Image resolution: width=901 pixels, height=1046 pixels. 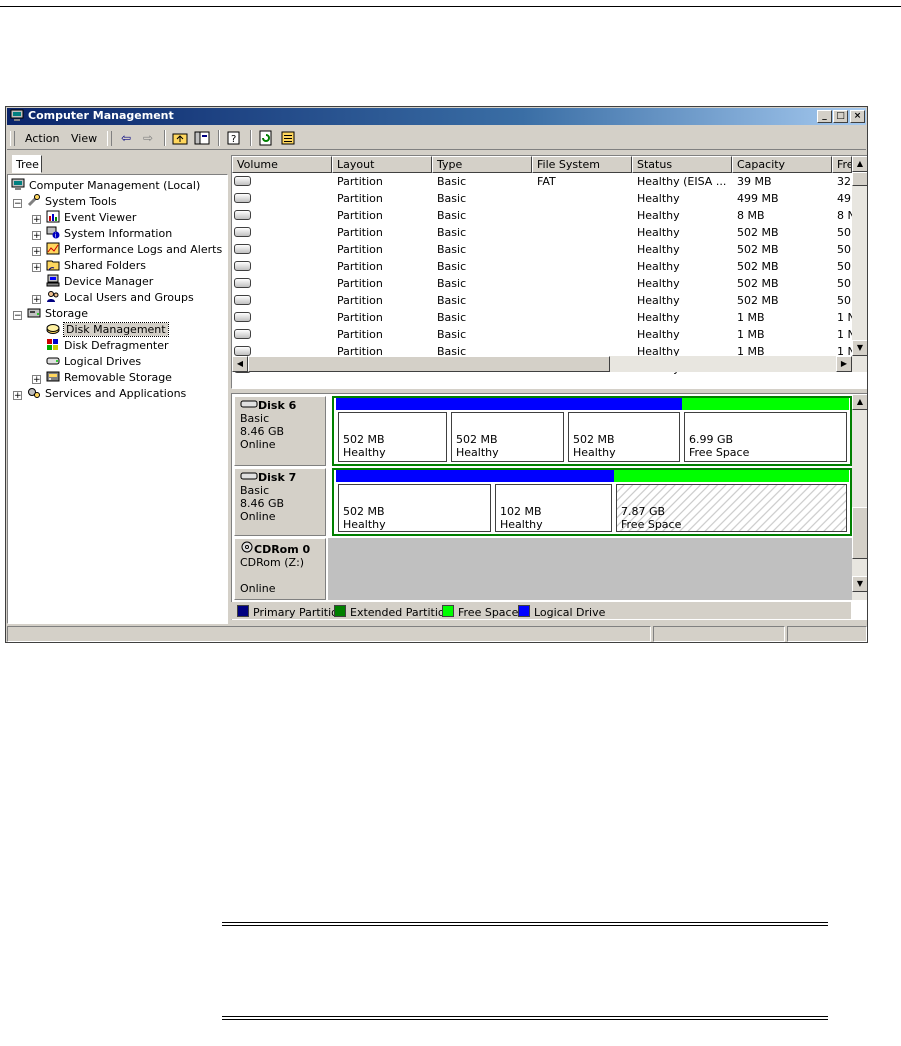 What do you see at coordinates (859, 264) in the screenshot?
I see `volume-list-vertical-scrollbar: ▲ ▼` at bounding box center [859, 264].